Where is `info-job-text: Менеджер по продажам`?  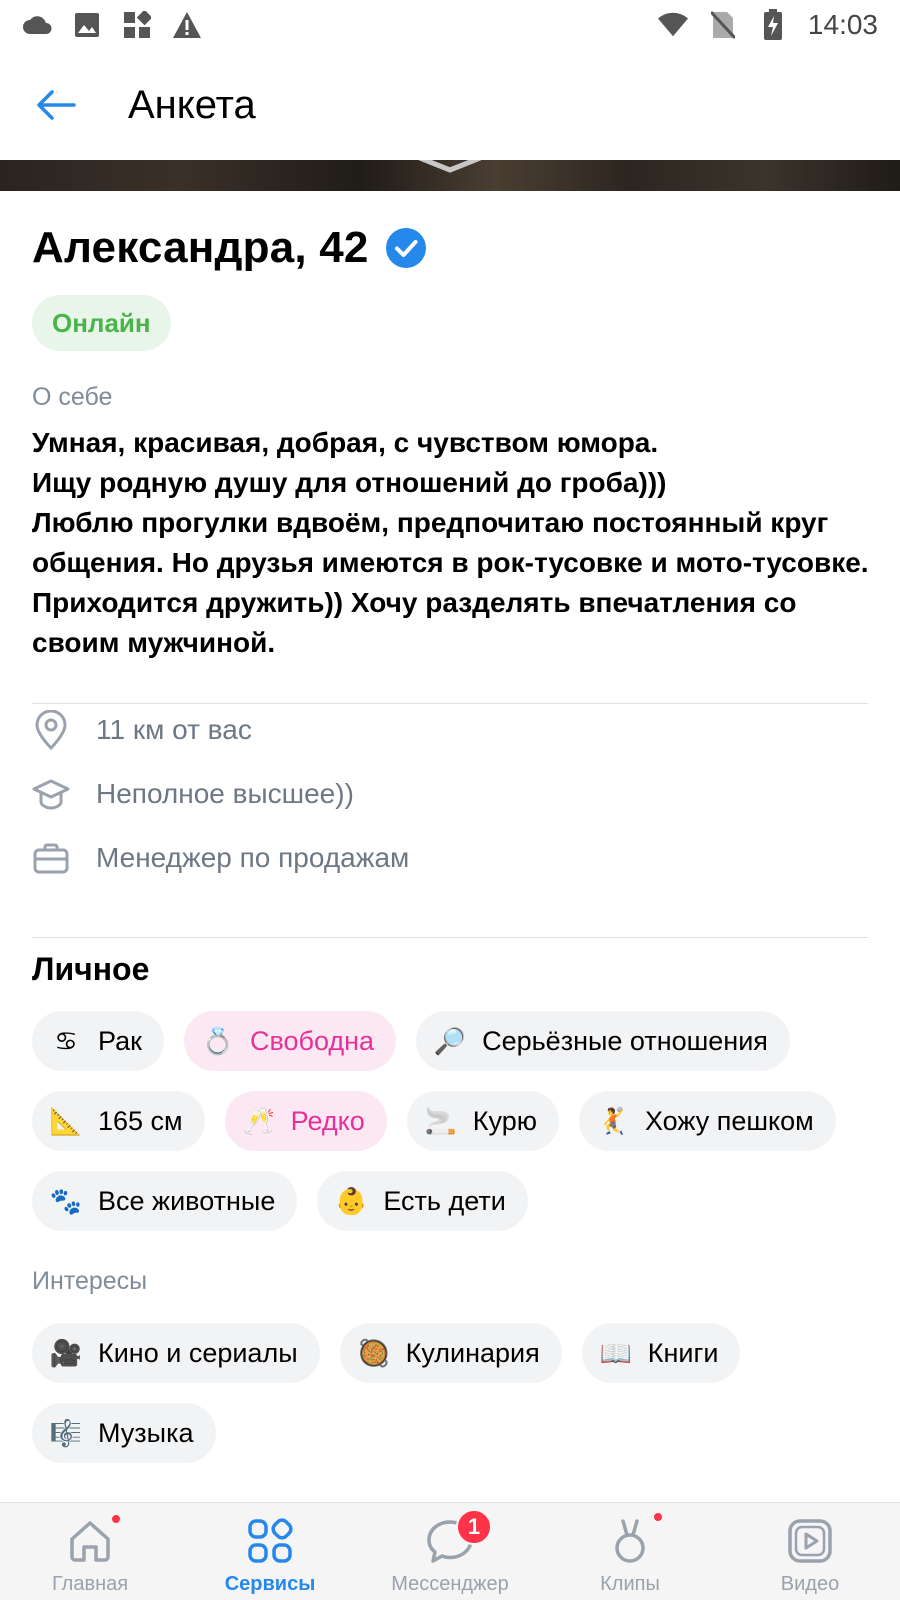
info-job-text: Менеджер по продажам is located at coordinates (253, 857).